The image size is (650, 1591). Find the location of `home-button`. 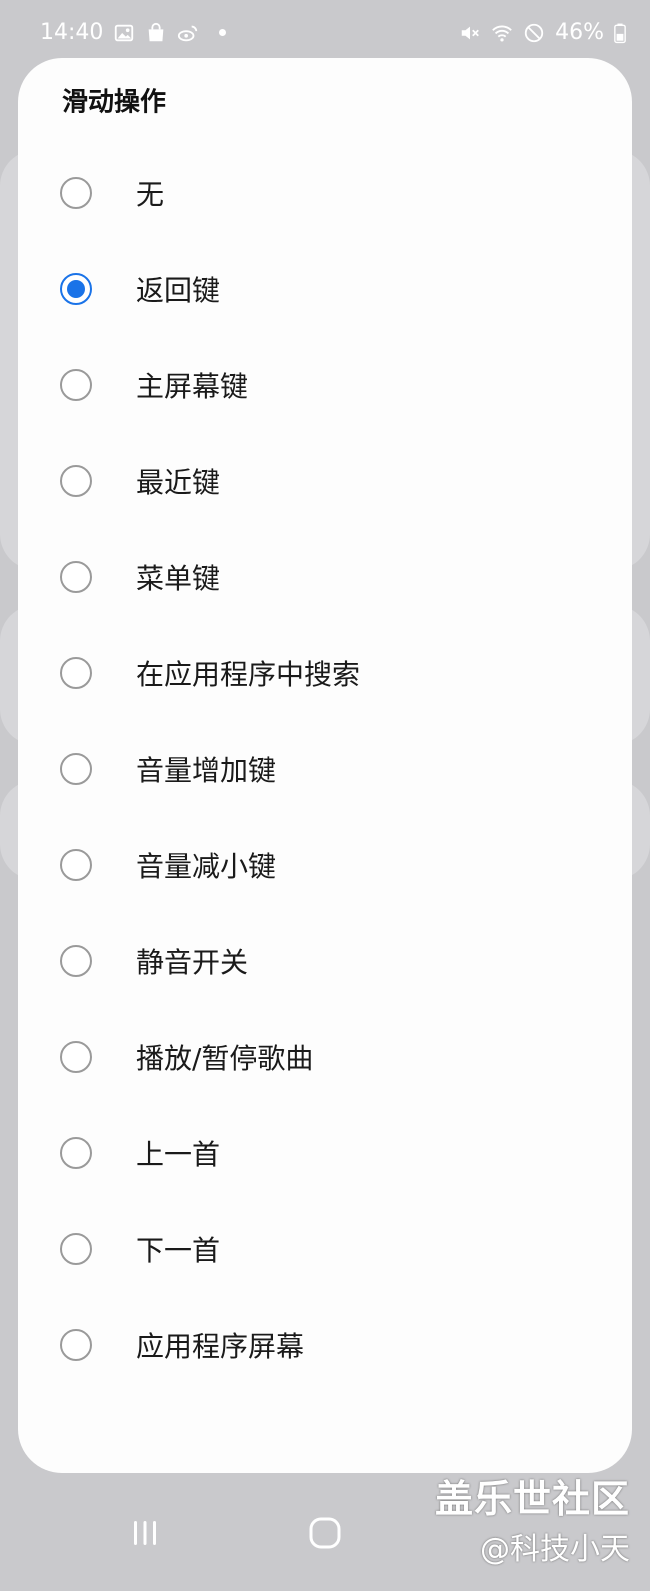

home-button is located at coordinates (325, 1535).